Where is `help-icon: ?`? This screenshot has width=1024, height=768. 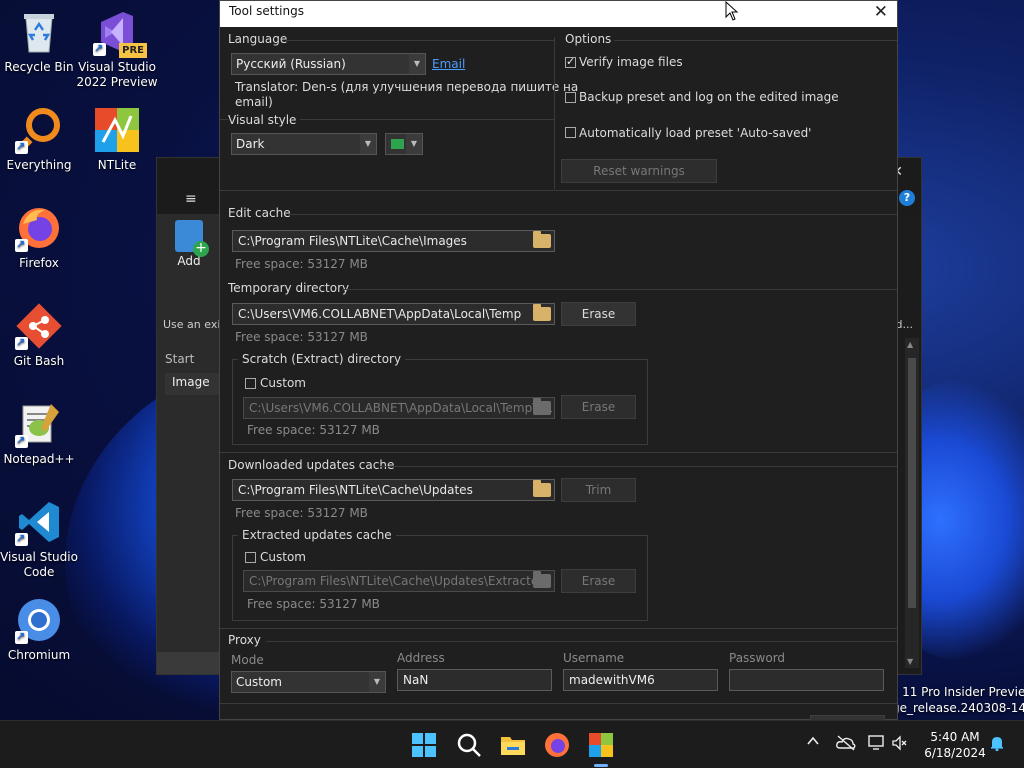 help-icon: ? is located at coordinates (907, 198).